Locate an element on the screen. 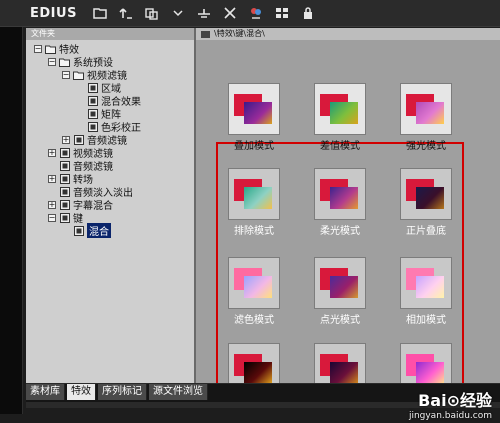 Image resolution: width=500 pixels, height=423 pixels. watermark-url: jingyan.baidu.com is located at coordinates (450, 416).